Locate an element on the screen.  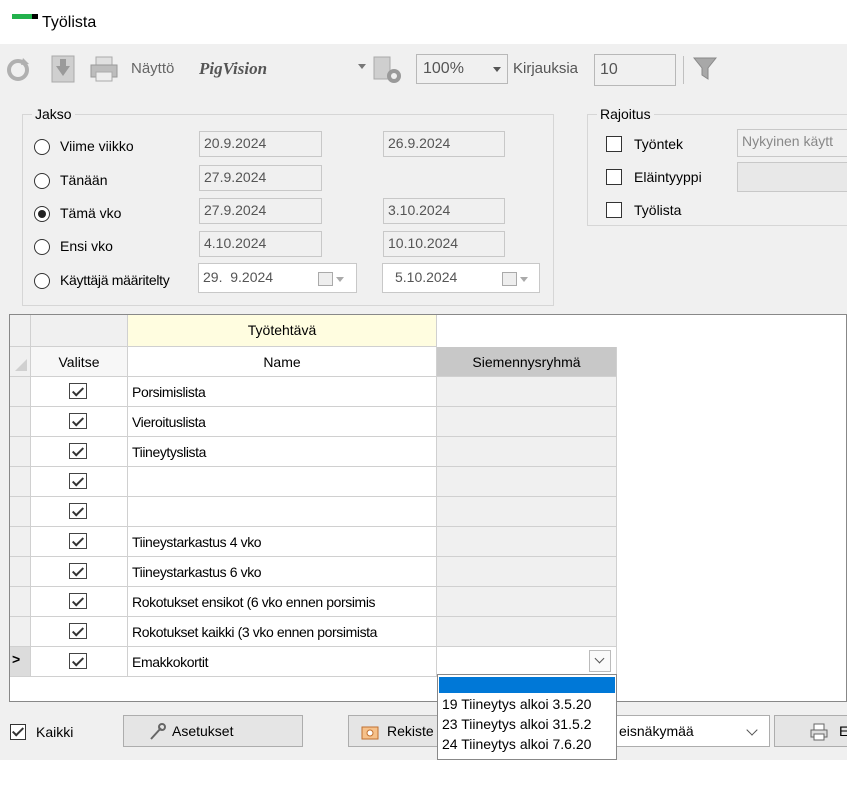
row-name-cell: Tiineystarkastus 4 vko is located at coordinates (282, 542).